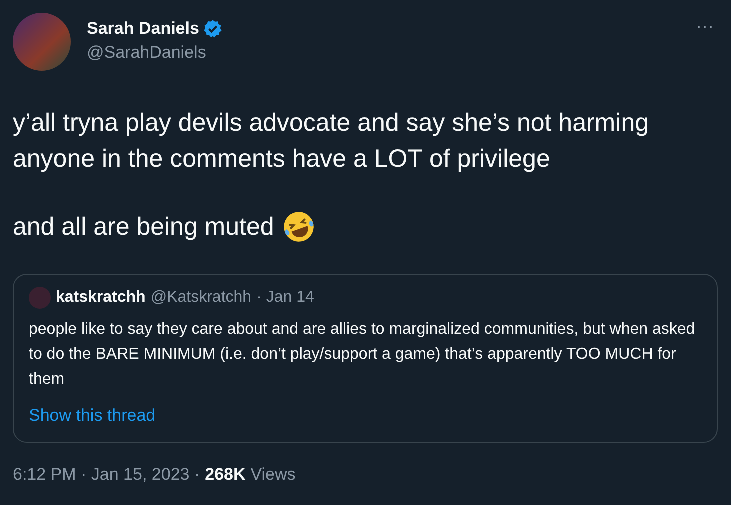 This screenshot has height=505, width=731. Describe the element at coordinates (705, 26) in the screenshot. I see `more-button: ···` at that location.